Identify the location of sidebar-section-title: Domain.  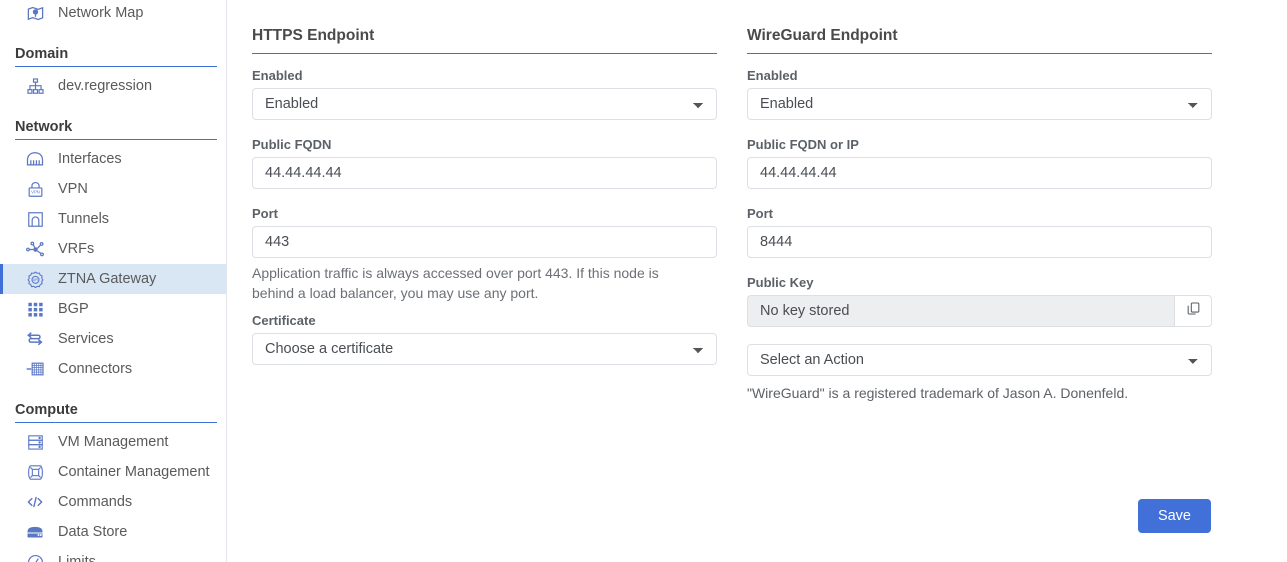
(42, 54).